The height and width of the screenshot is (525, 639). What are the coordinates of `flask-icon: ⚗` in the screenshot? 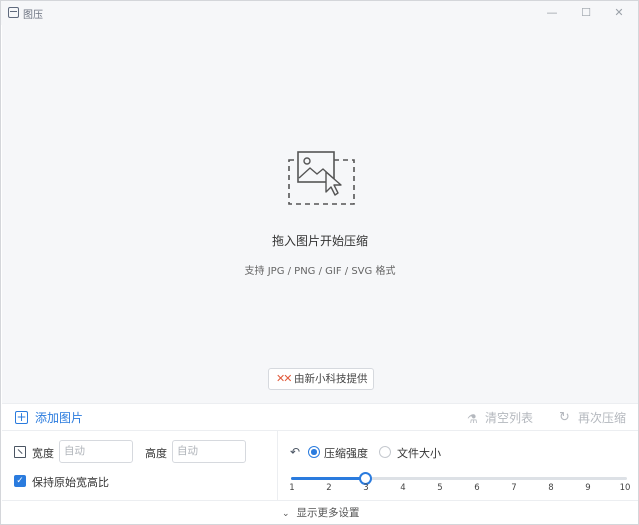 It's located at (472, 419).